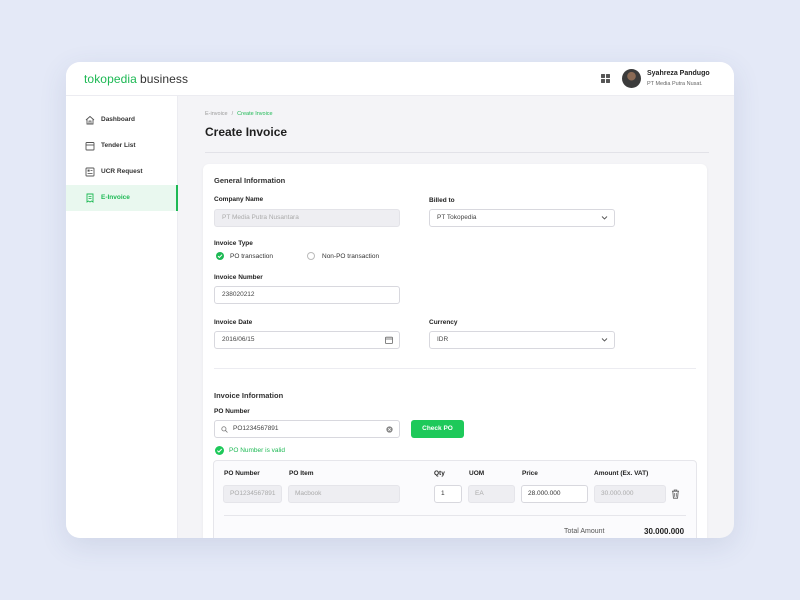  I want to click on po-number-value: PO1234567891, so click(256, 428).